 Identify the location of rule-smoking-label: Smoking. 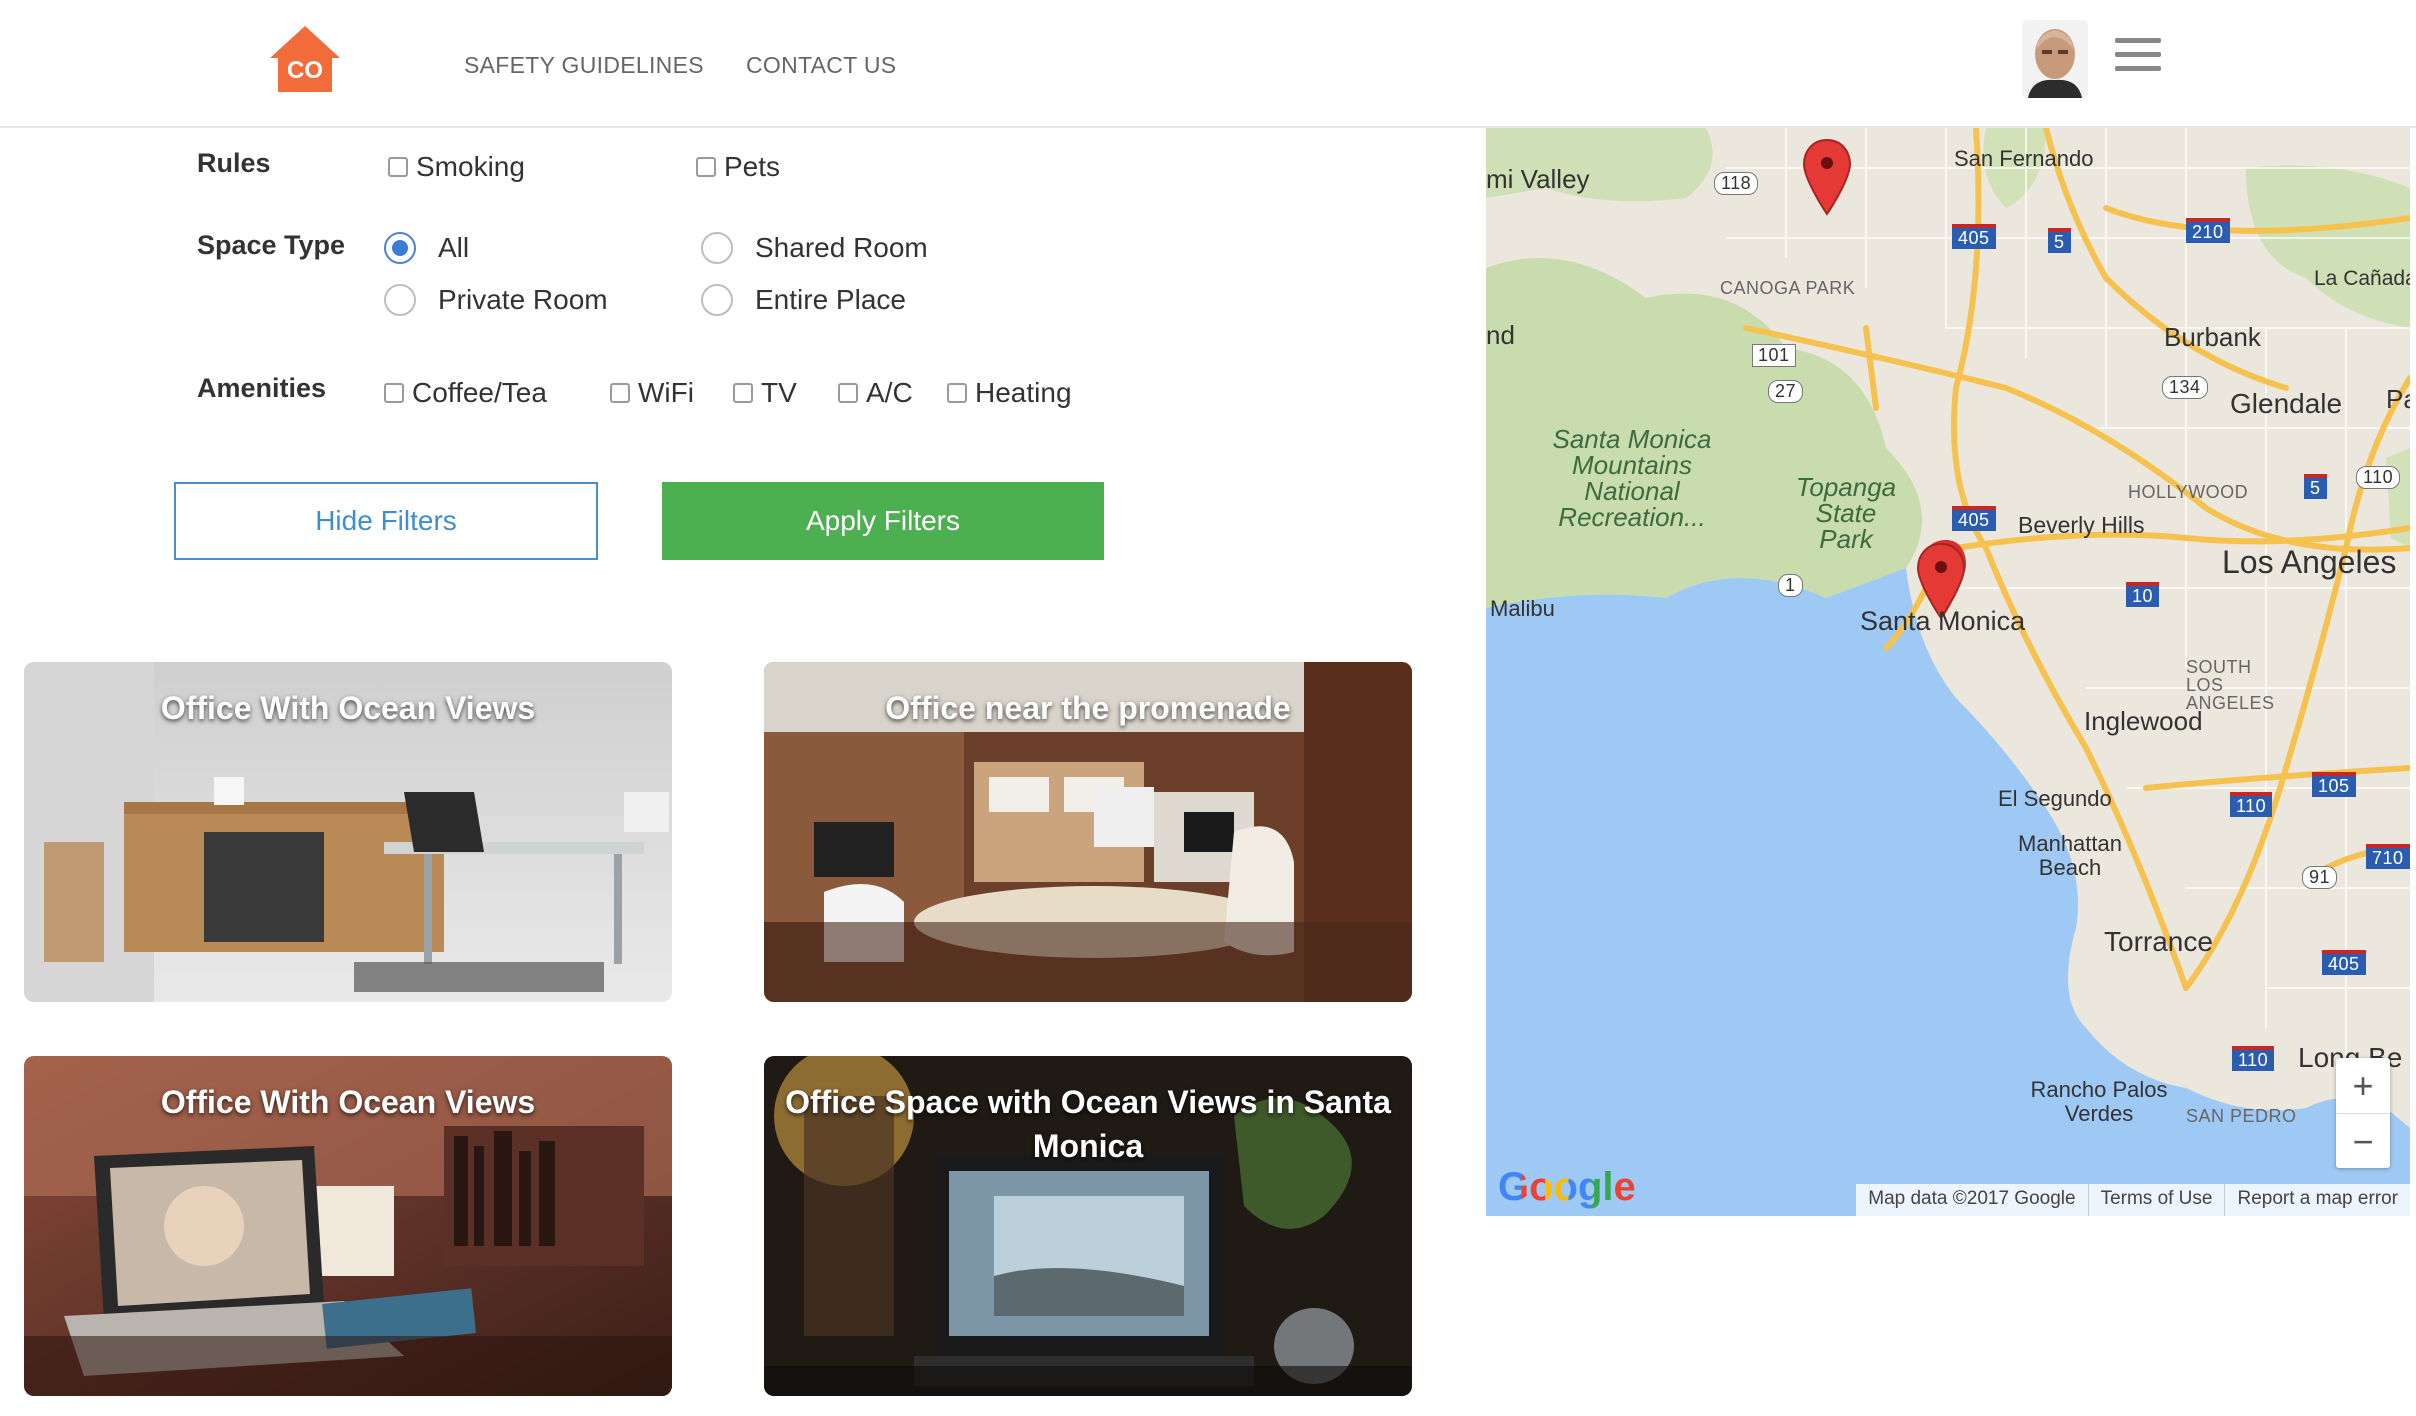
(470, 166).